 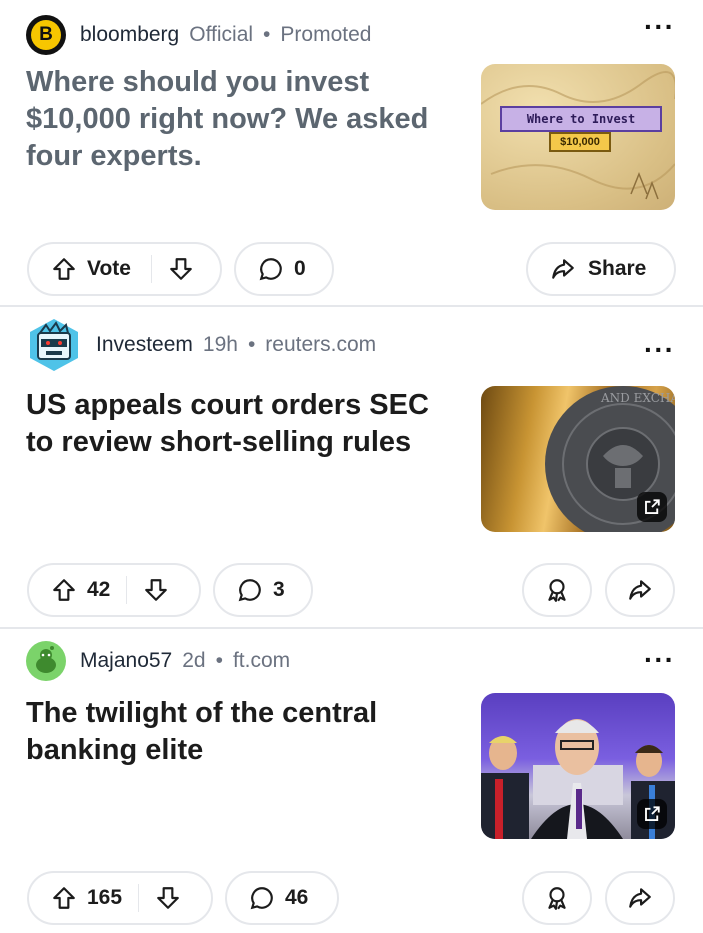 What do you see at coordinates (105, 897) in the screenshot?
I see `vote-count: 165` at bounding box center [105, 897].